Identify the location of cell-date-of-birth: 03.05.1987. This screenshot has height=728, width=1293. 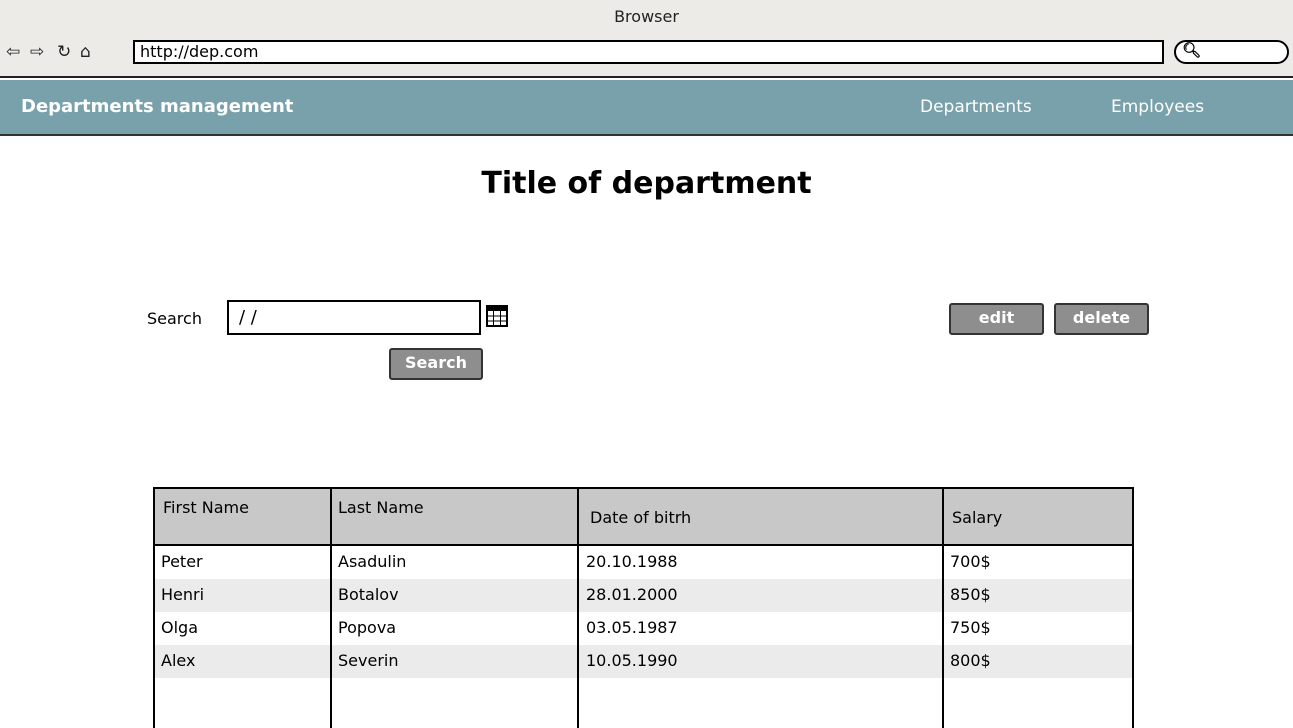
(632, 627).